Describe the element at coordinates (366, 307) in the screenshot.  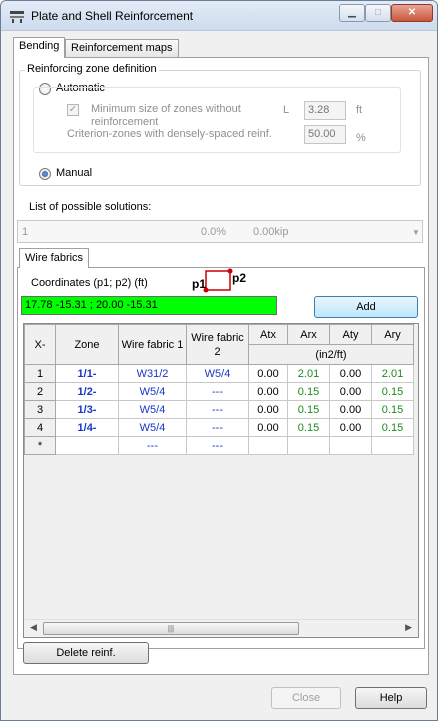
I see `add-button: Add` at that location.